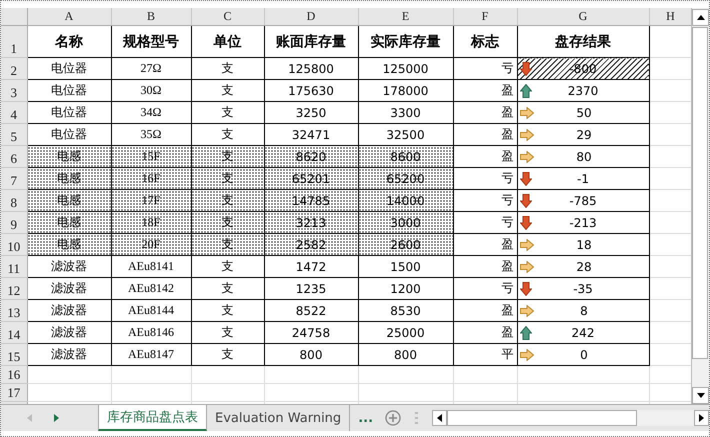 The image size is (710, 437). What do you see at coordinates (583, 91) in the screenshot?
I see `result-value: 2370` at bounding box center [583, 91].